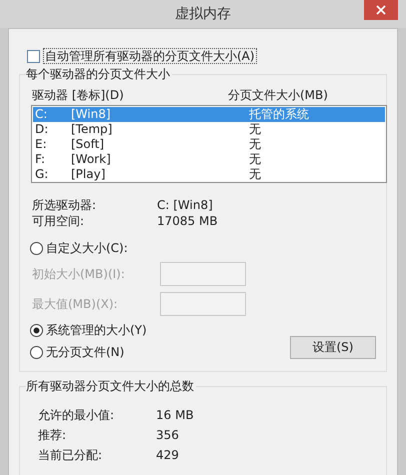 This screenshot has height=475, width=406. I want to click on list-row: D: [Temp] 无, so click(209, 129).